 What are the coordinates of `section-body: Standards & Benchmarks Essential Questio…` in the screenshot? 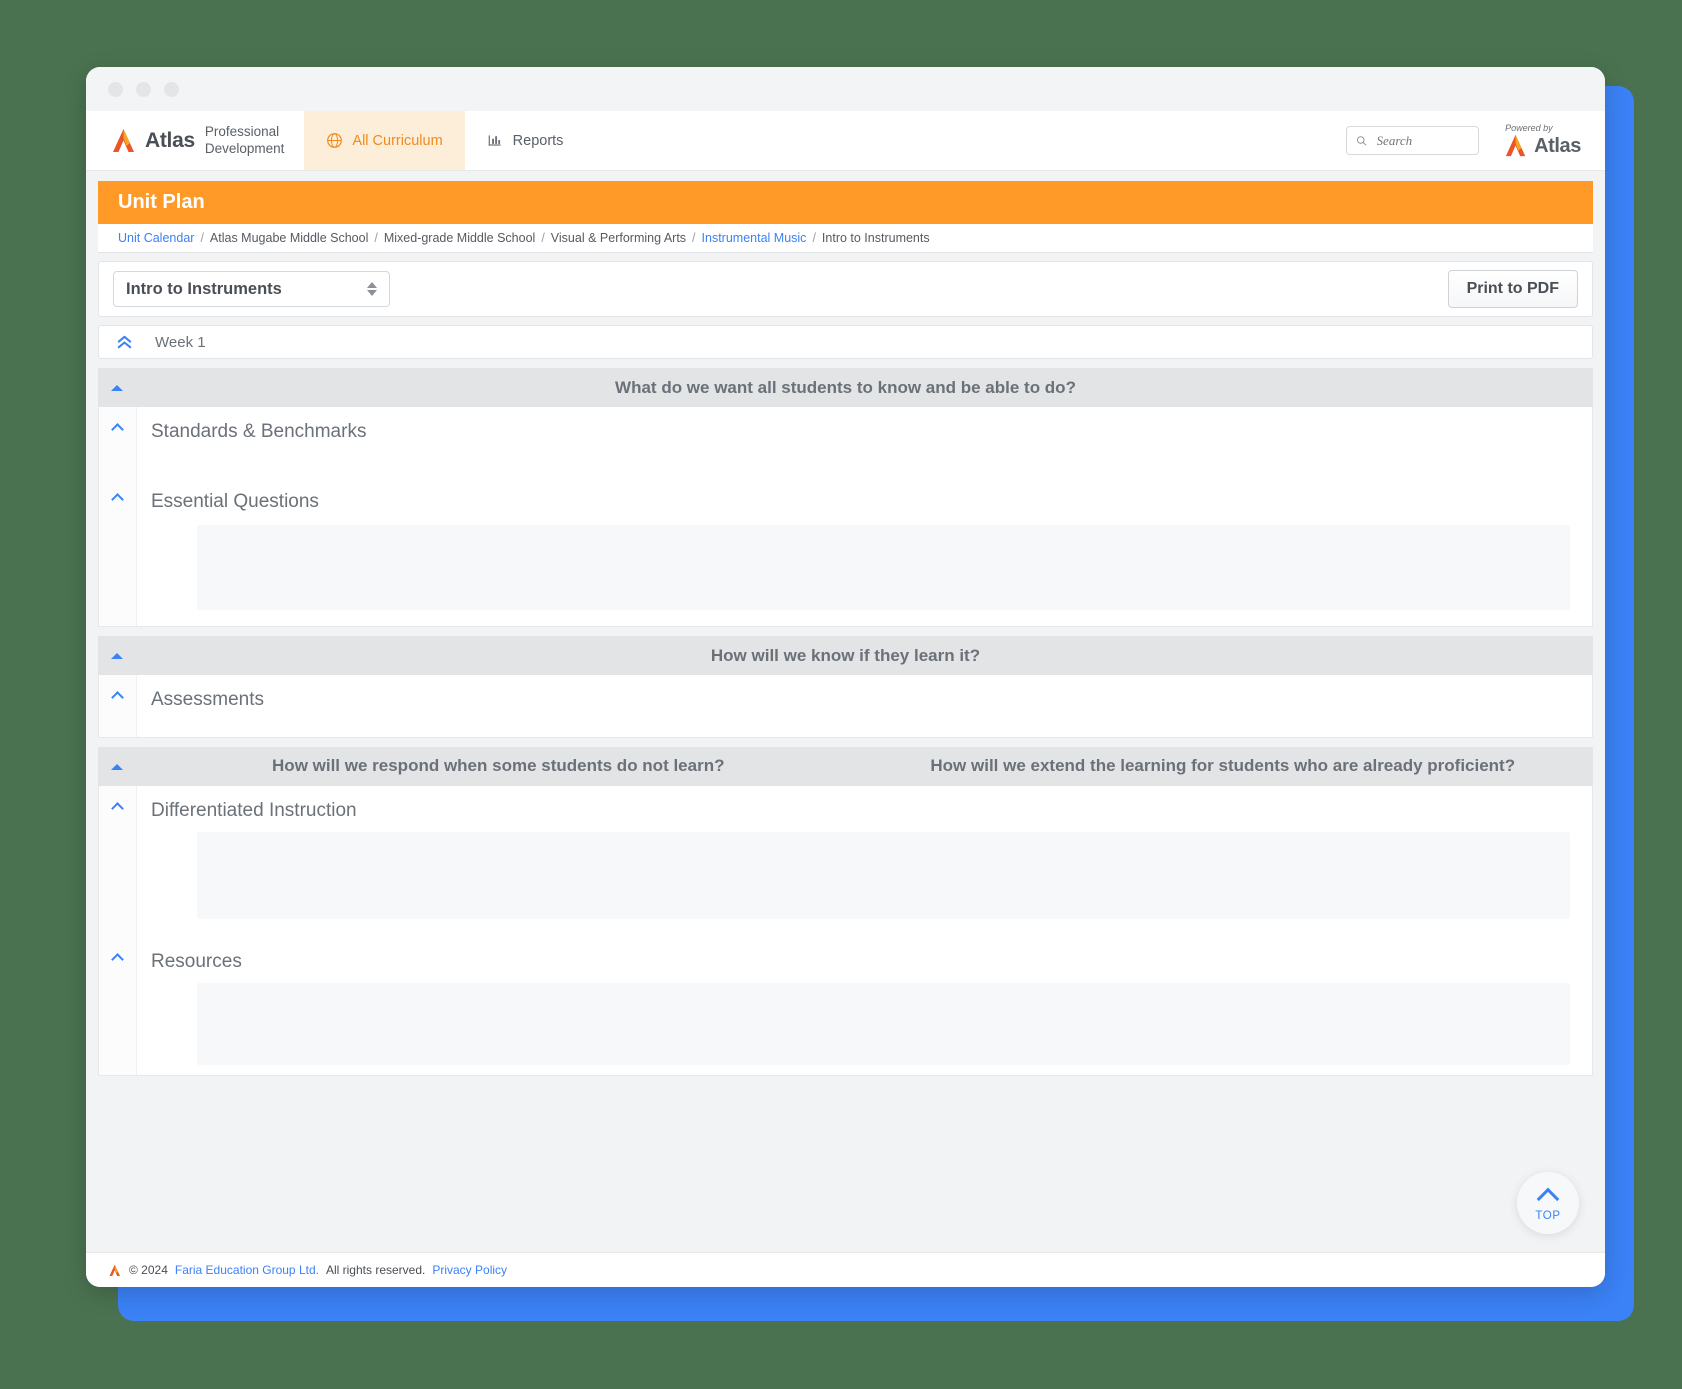 It's located at (845, 517).